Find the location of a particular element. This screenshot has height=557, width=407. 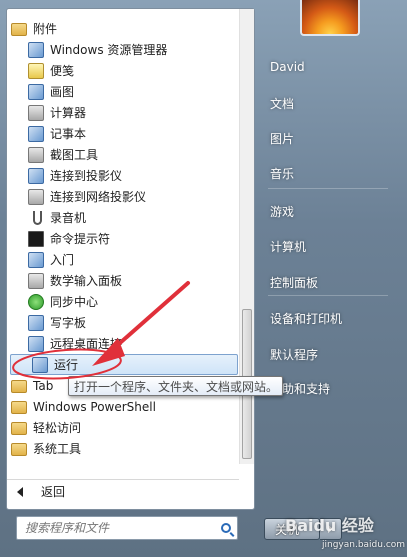

program-label: 入门 is located at coordinates (62, 260).